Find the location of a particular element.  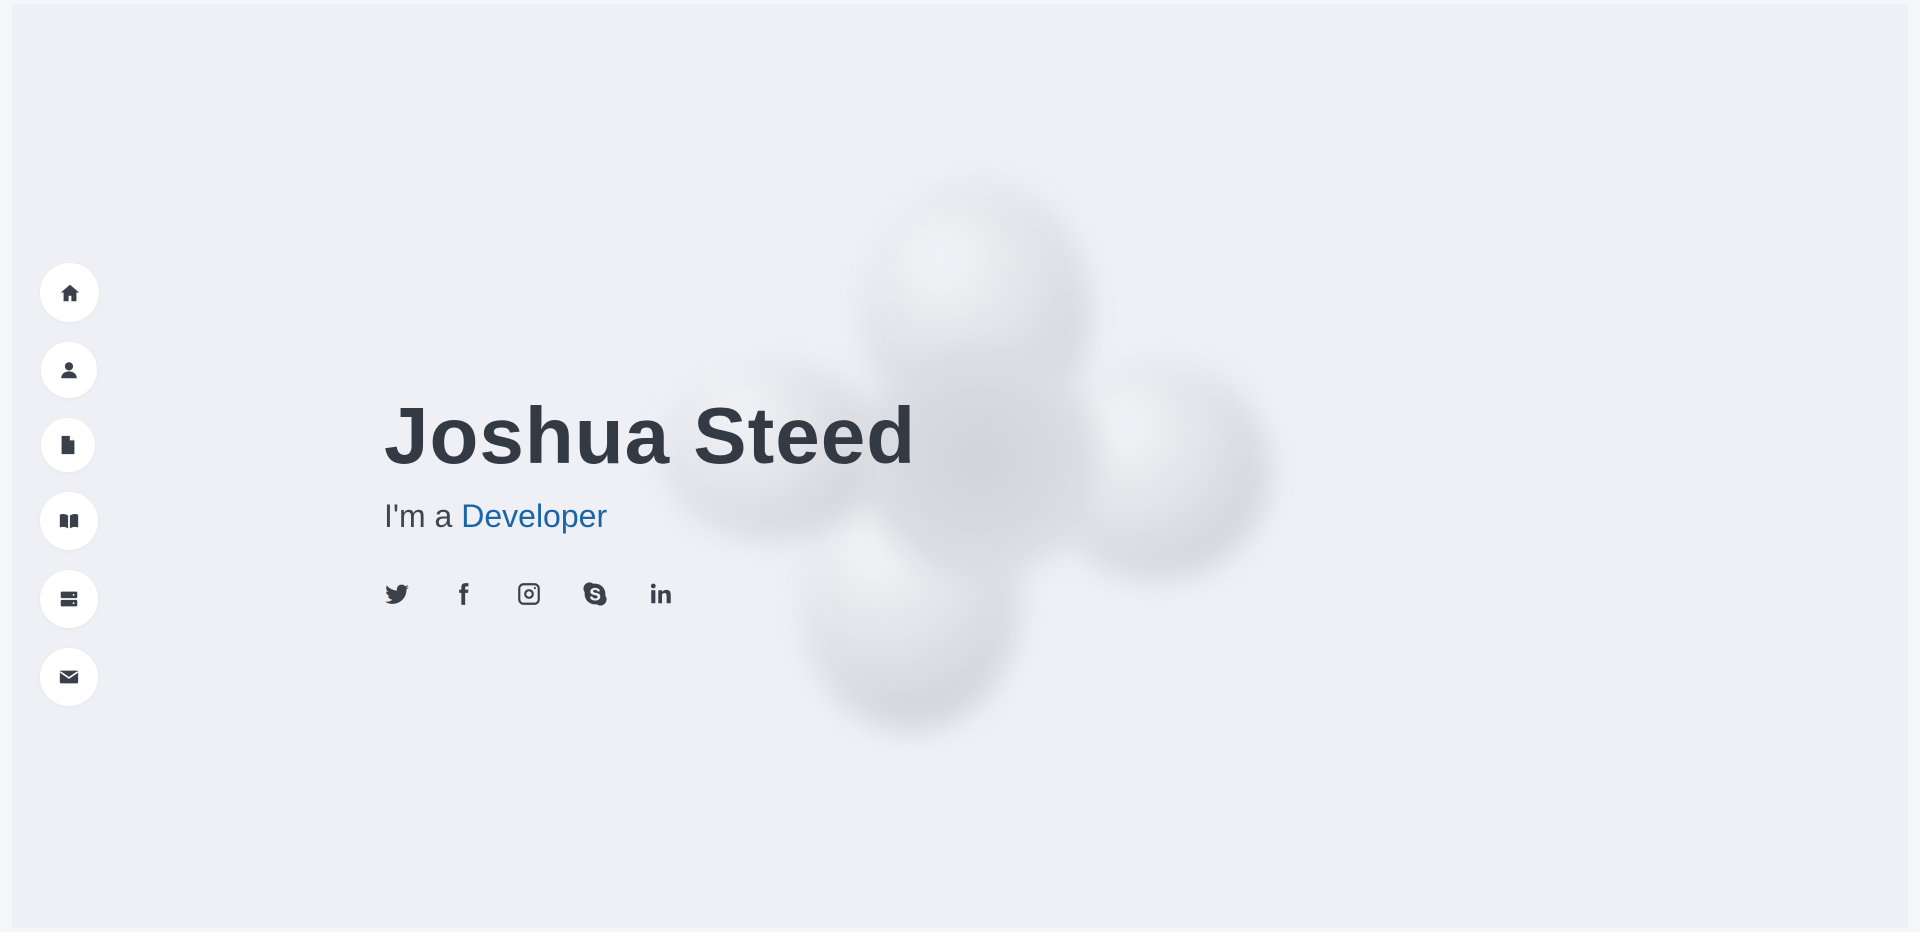

twitter-link is located at coordinates (399, 596).